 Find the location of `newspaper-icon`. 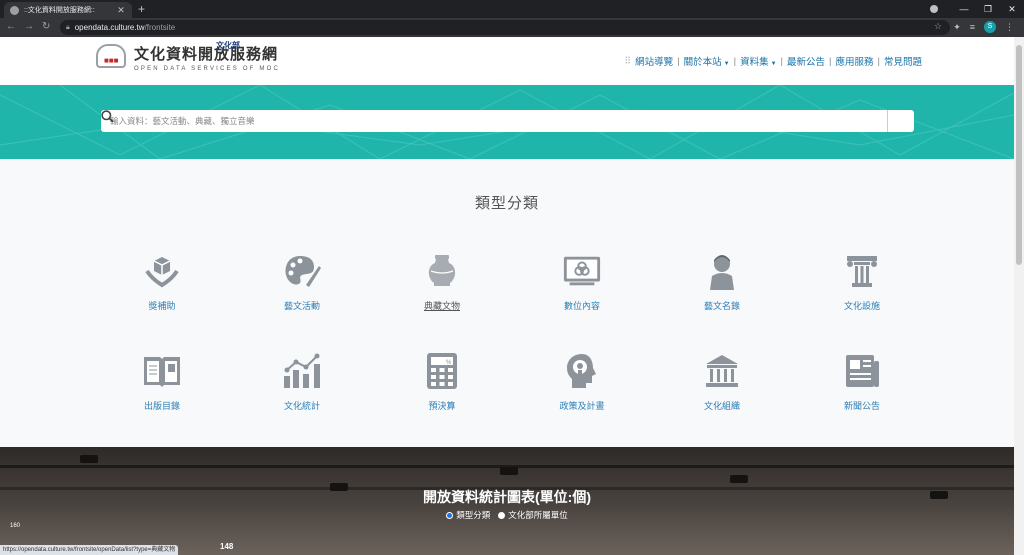

newspaper-icon is located at coordinates (862, 371).